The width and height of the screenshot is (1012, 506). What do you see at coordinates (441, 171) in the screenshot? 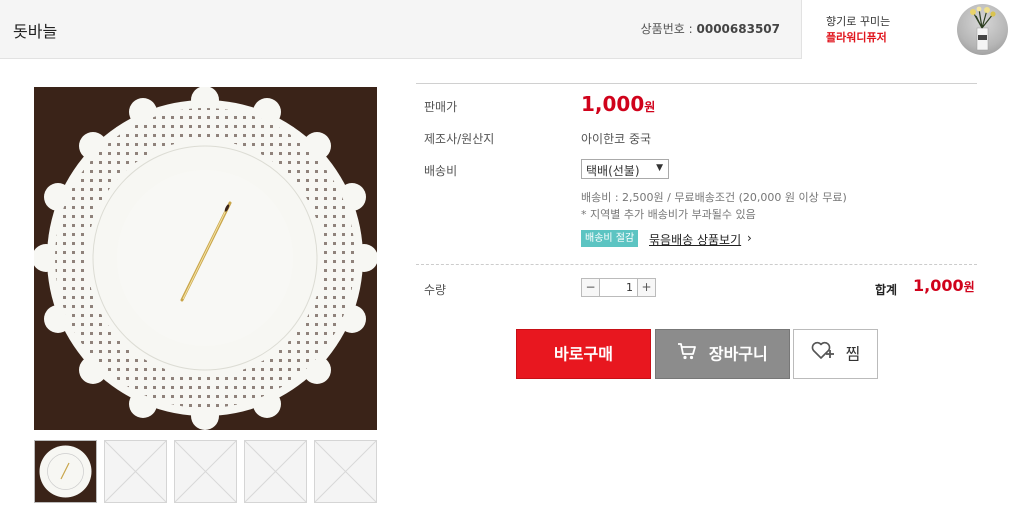
I see `shipping-label: 배송비` at bounding box center [441, 171].